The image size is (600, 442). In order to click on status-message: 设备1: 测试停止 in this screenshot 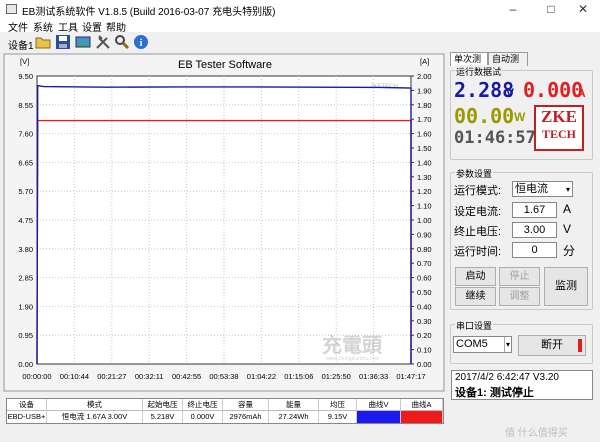, I will do `click(494, 393)`.